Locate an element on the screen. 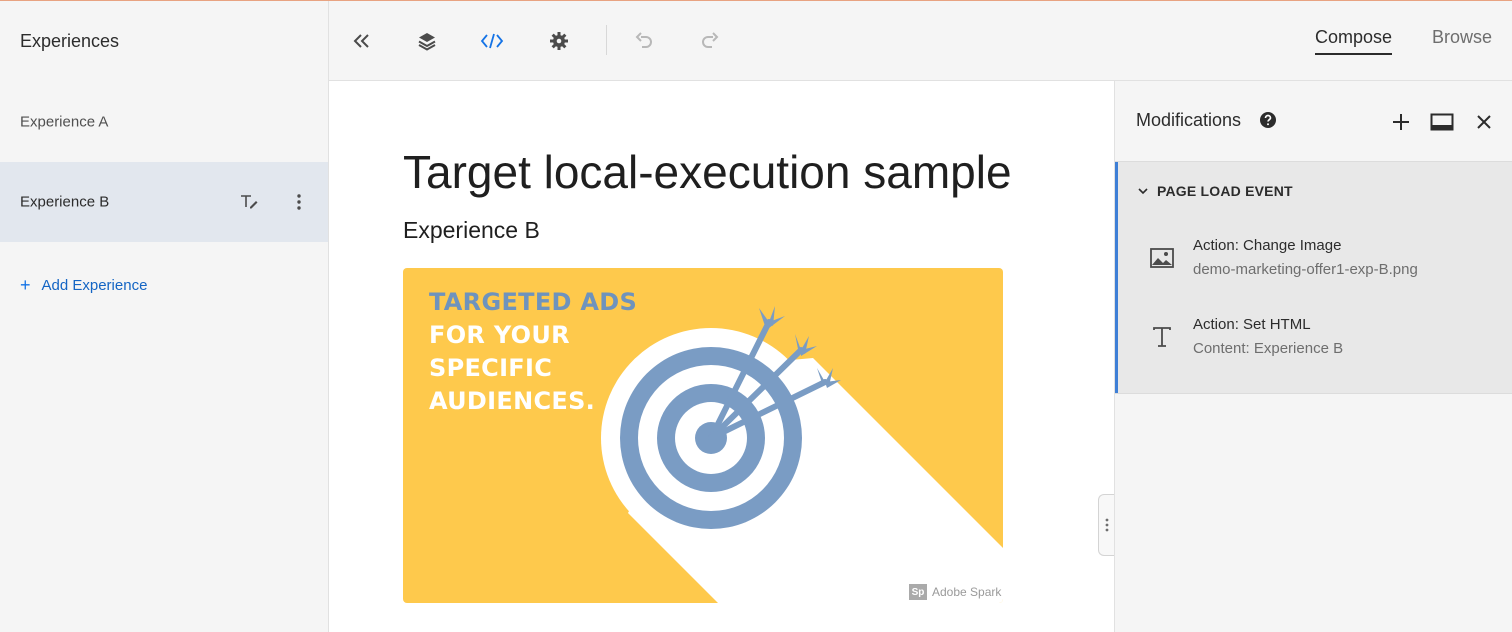  page-subheading: Experience B is located at coordinates (471, 230).